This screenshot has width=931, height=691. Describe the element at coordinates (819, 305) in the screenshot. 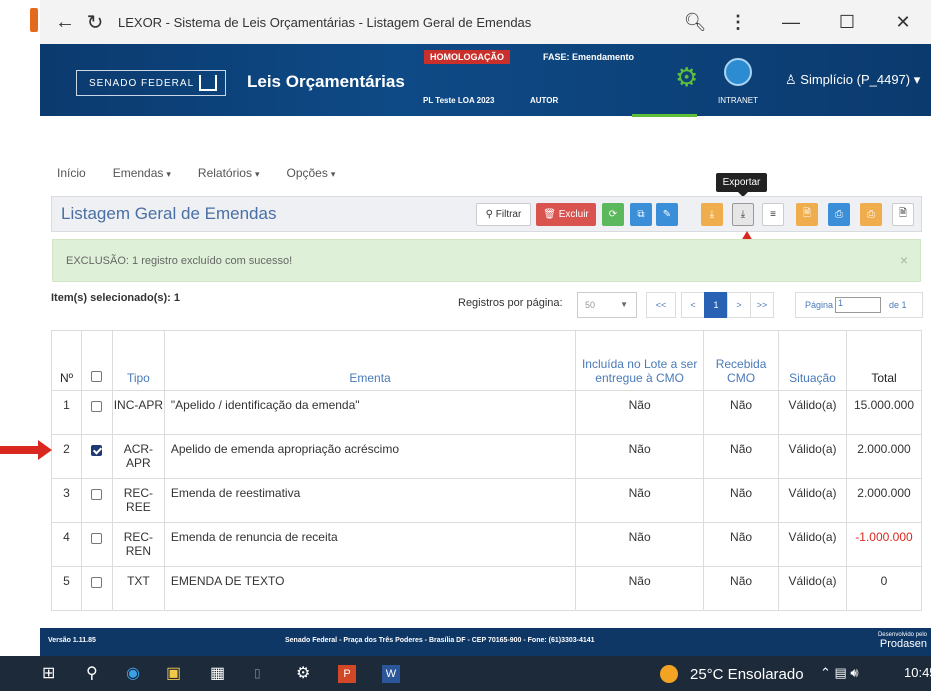

I see `page-label: Página` at that location.